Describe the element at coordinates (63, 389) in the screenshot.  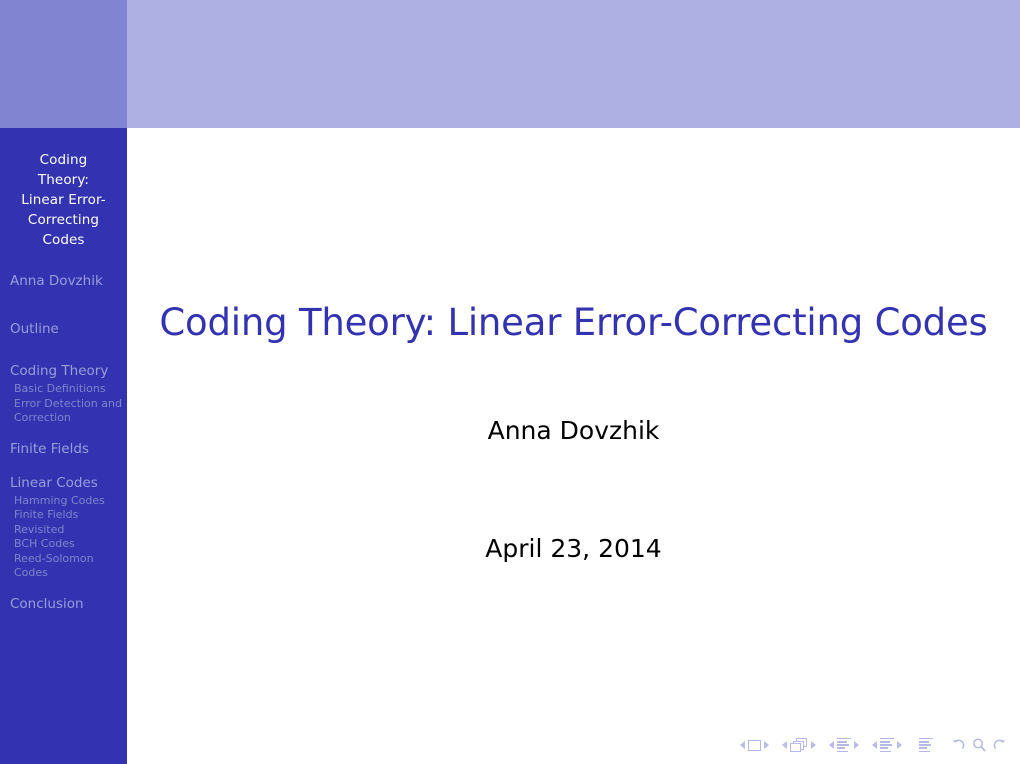
I see `sidebar-item-basic-definitions: Basic Definitions` at that location.